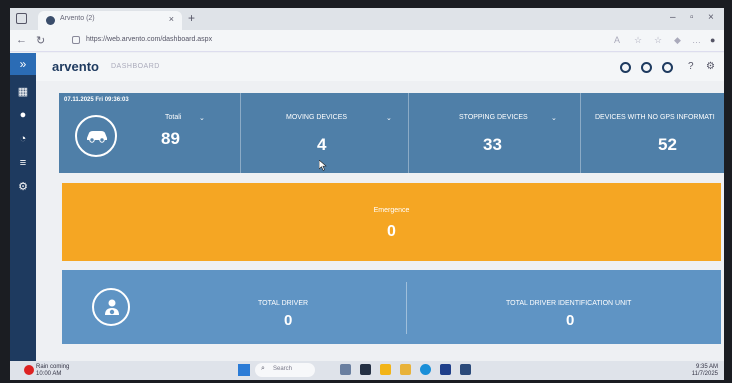 This screenshot has width=732, height=383. Describe the element at coordinates (425, 369) in the screenshot. I see `edge-browser-icon` at that location.